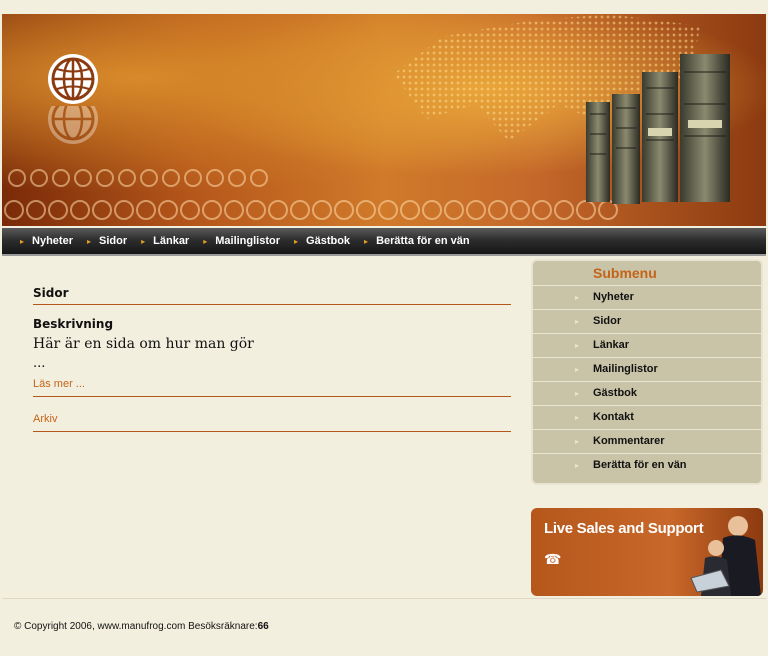 Image resolution: width=768 pixels, height=656 pixels. Describe the element at coordinates (658, 129) in the screenshot. I see `server-racks-image` at that location.